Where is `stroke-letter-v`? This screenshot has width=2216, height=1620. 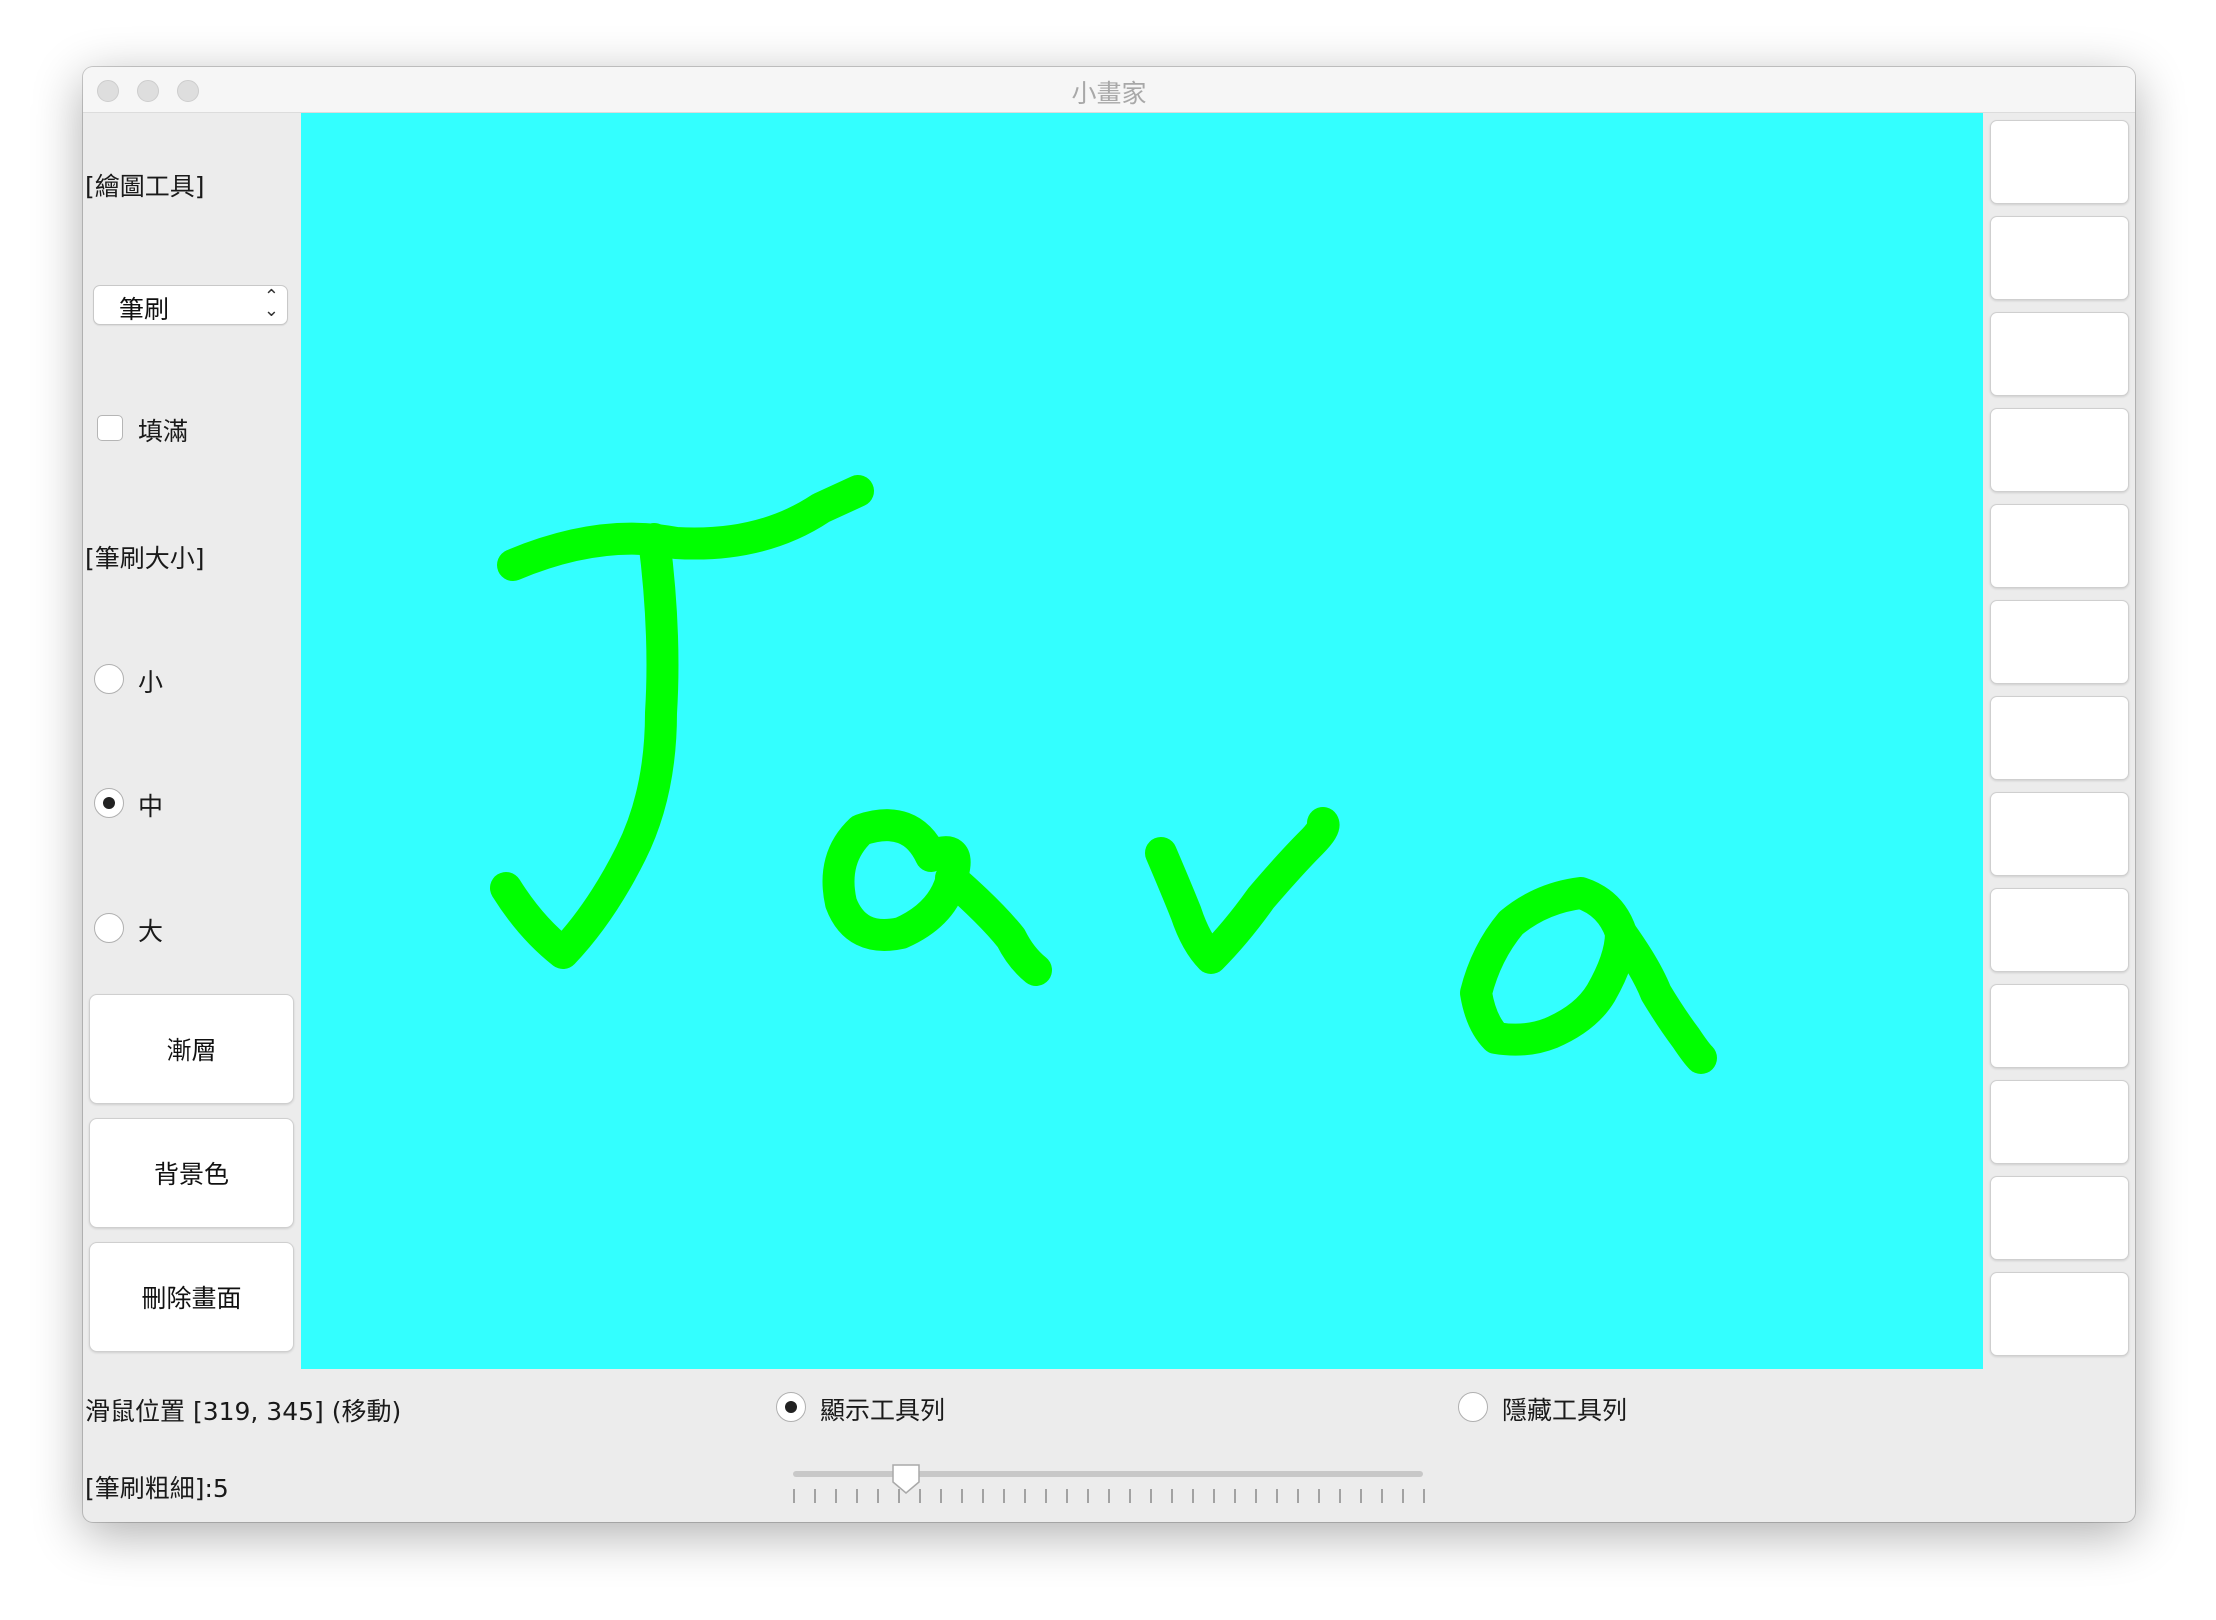
stroke-letter-v is located at coordinates (1242, 890).